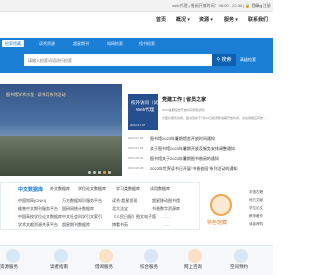 This screenshot has height=275, width=320. Describe the element at coordinates (256, 224) in the screenshot. I see `special-link: 读者荐购` at that location.